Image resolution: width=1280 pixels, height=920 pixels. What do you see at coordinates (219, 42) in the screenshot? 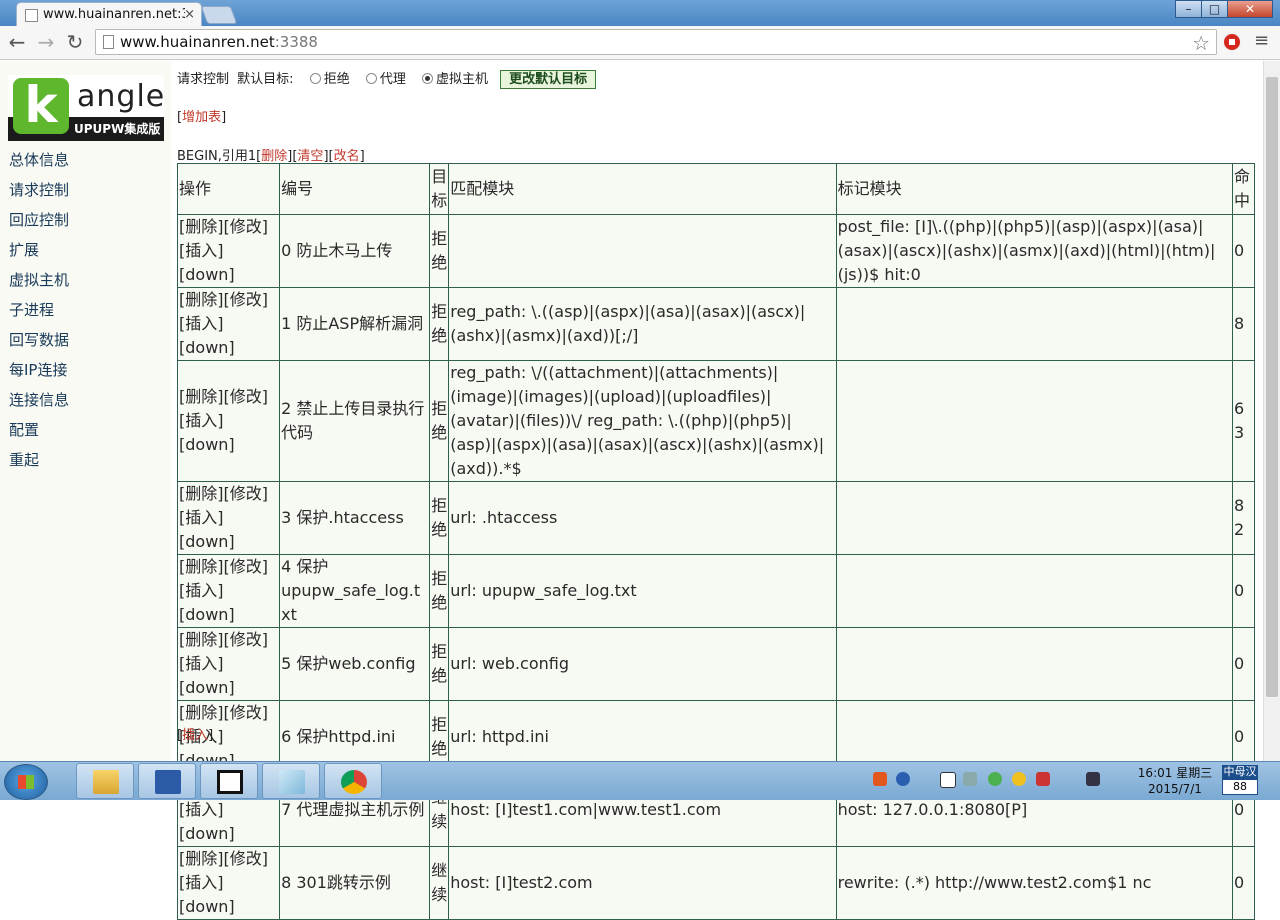
I see `url-text: www.huainanren.net:3388` at bounding box center [219, 42].